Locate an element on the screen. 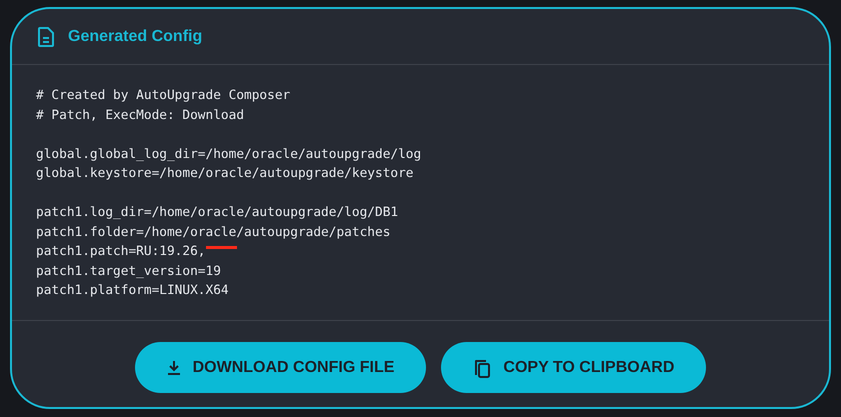 Image resolution: width=841 pixels, height=417 pixels. config-line: patch1.folder=/home/oracle/autoupgrade/patches is located at coordinates (213, 233).